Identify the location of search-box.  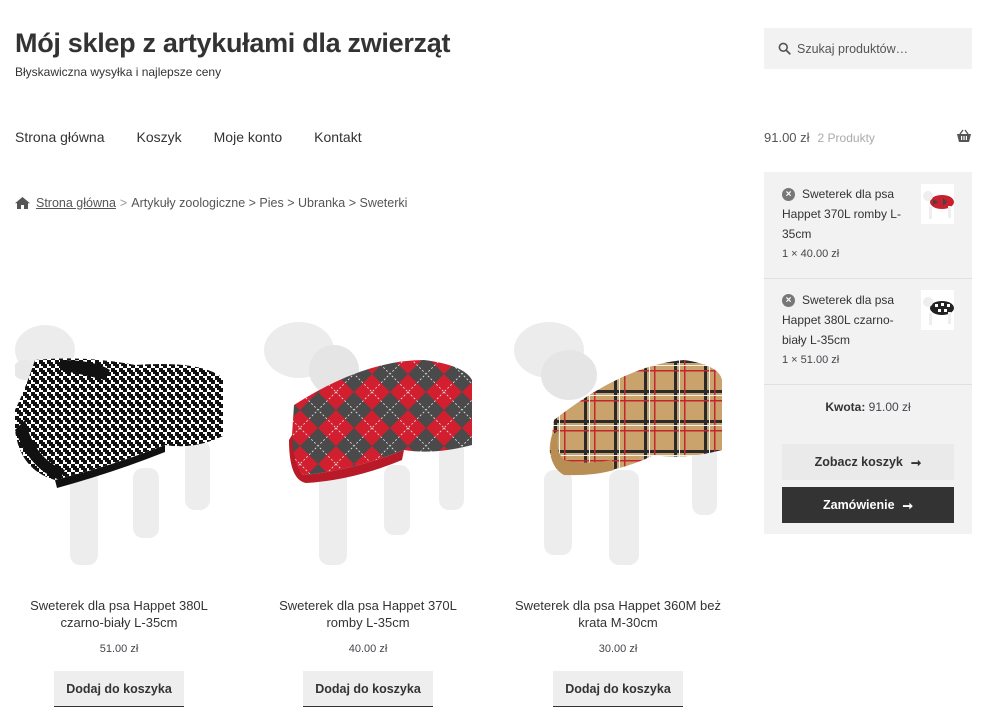
(868, 48).